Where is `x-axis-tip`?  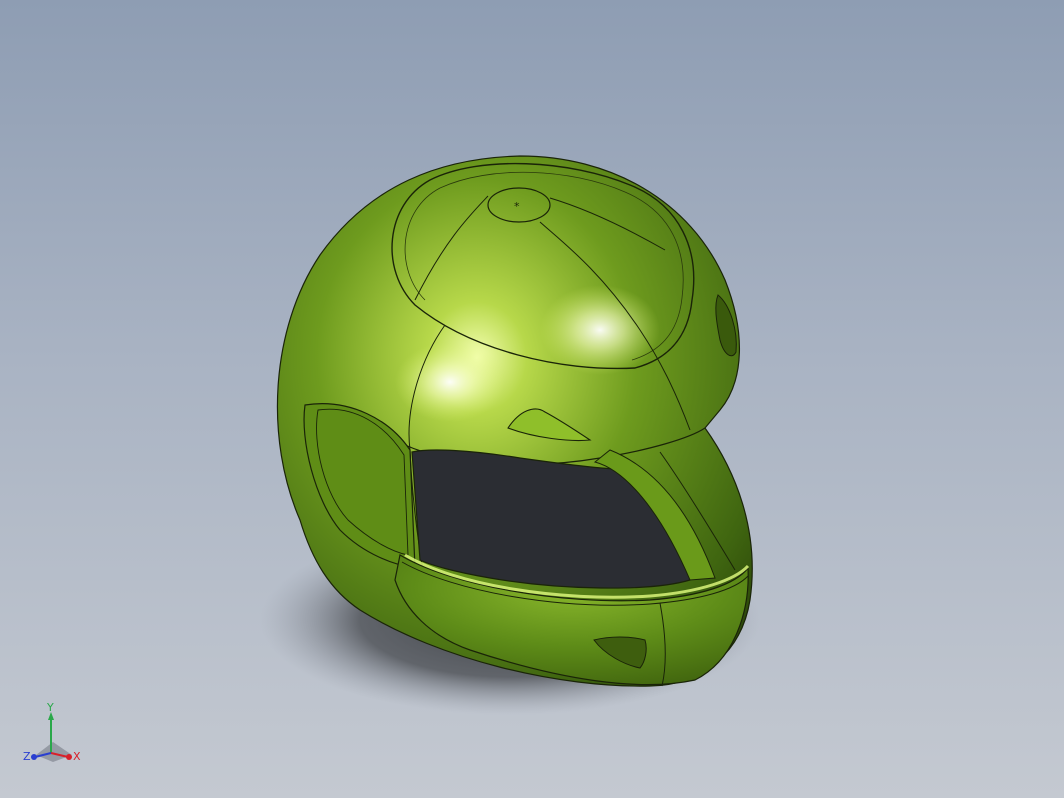
x-axis-tip is located at coordinates (69, 757).